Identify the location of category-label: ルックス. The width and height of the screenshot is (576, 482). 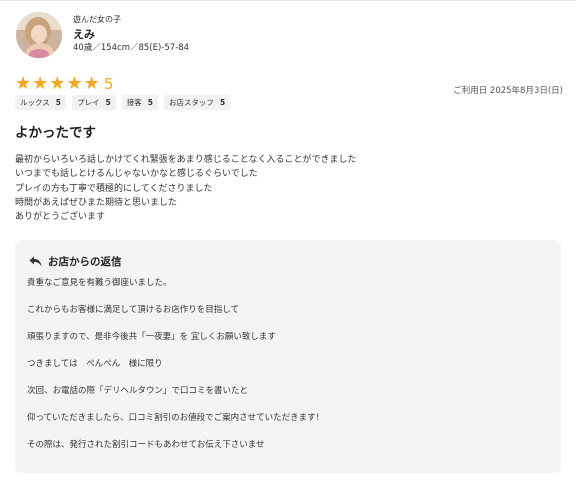
(35, 102).